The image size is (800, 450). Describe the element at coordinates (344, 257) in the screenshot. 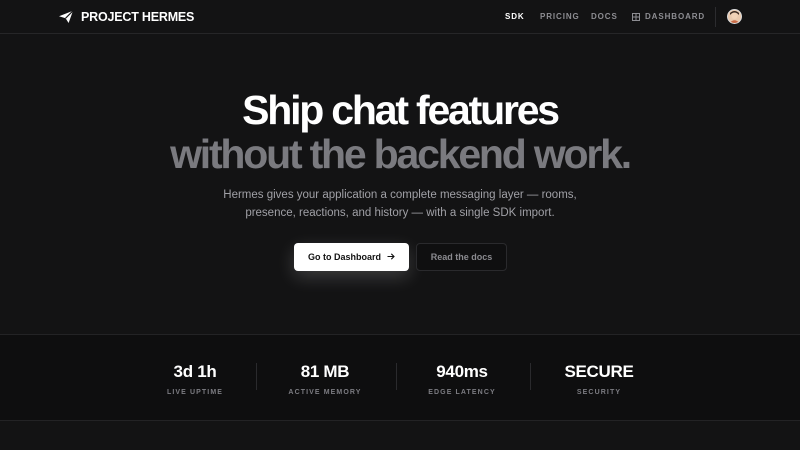

I see `go-to-dashboard-label: Go to Dashboard` at that location.